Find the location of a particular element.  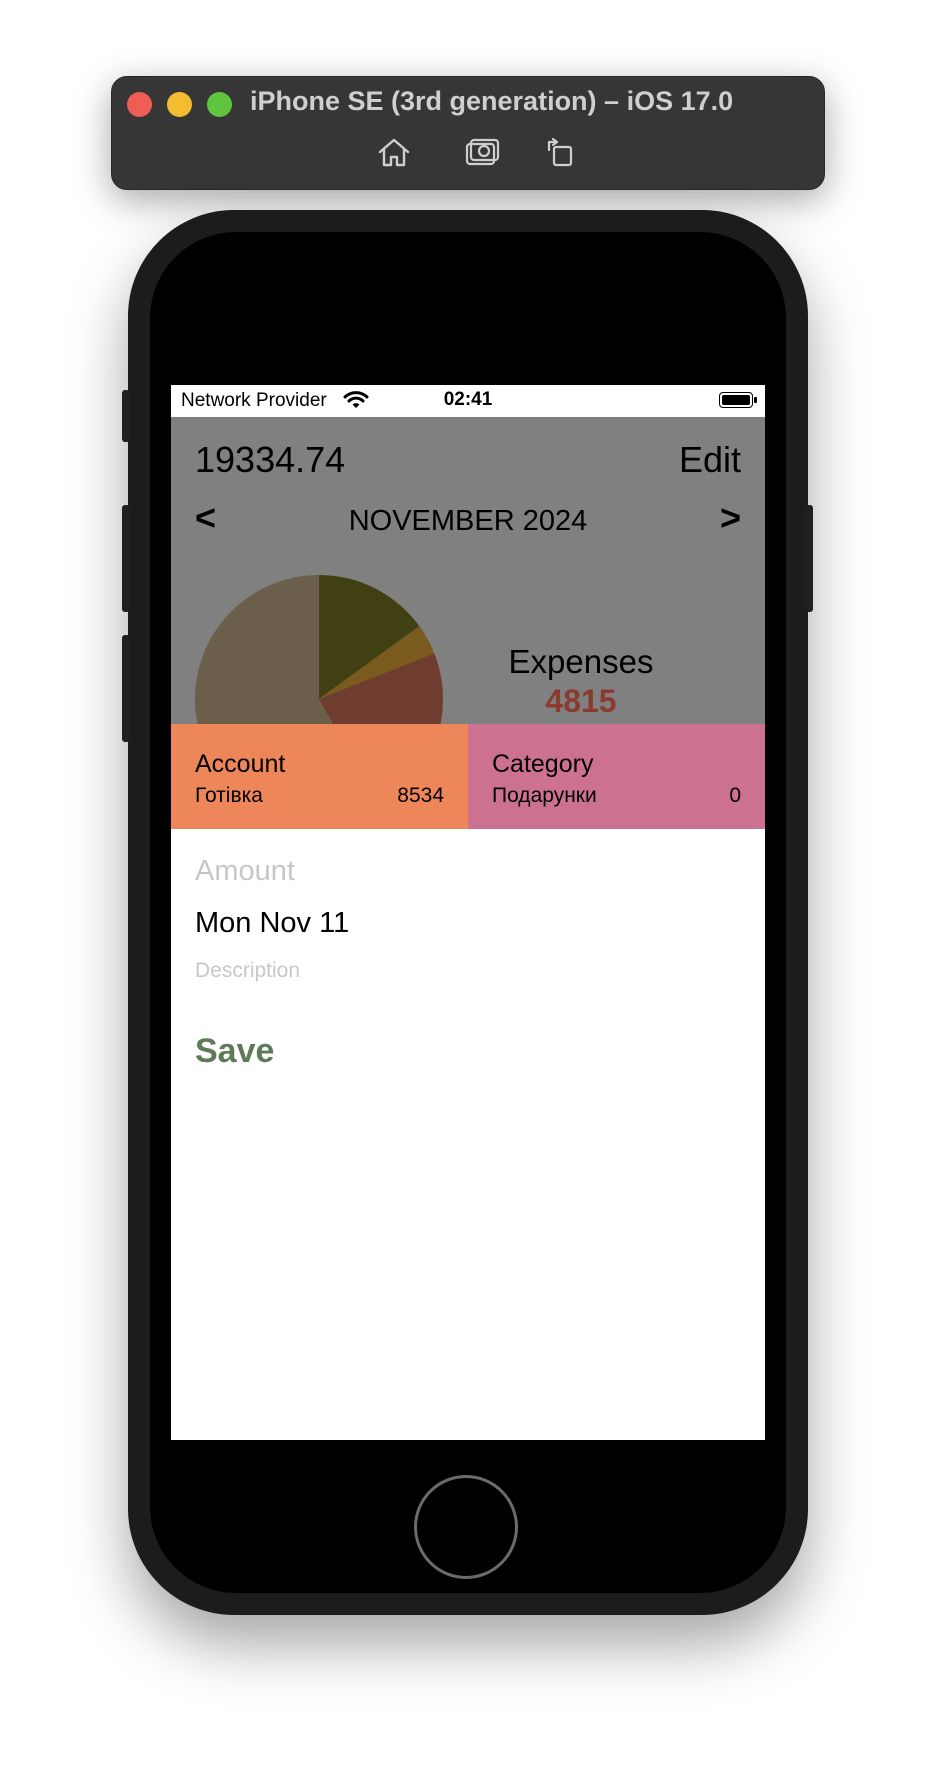

status-bar: Network Provider 02:41 is located at coordinates (468, 401).